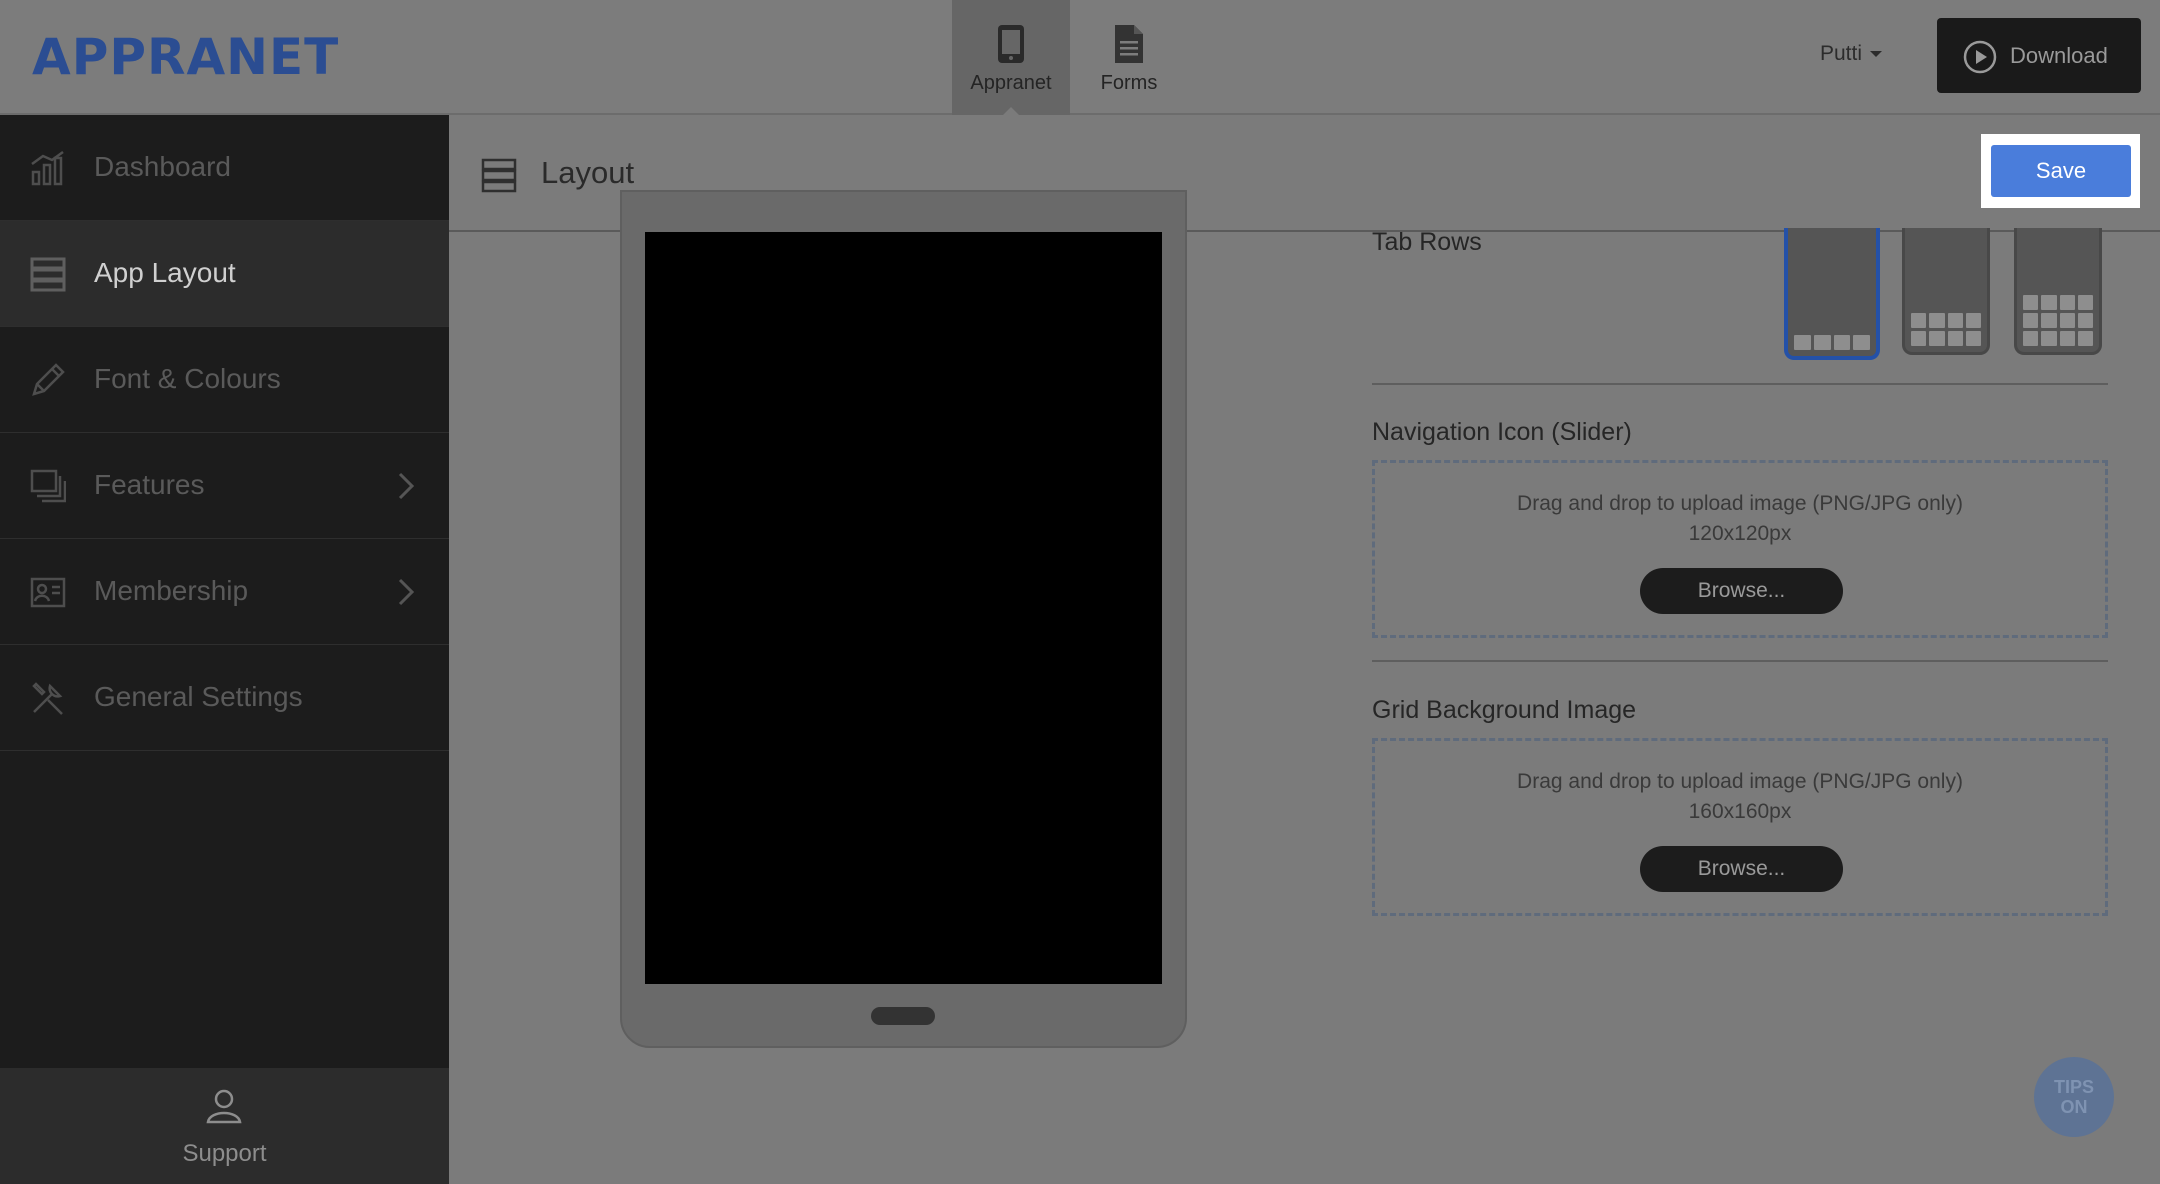 The width and height of the screenshot is (2160, 1184). I want to click on sidebar-item-label: Dashboard, so click(162, 166).